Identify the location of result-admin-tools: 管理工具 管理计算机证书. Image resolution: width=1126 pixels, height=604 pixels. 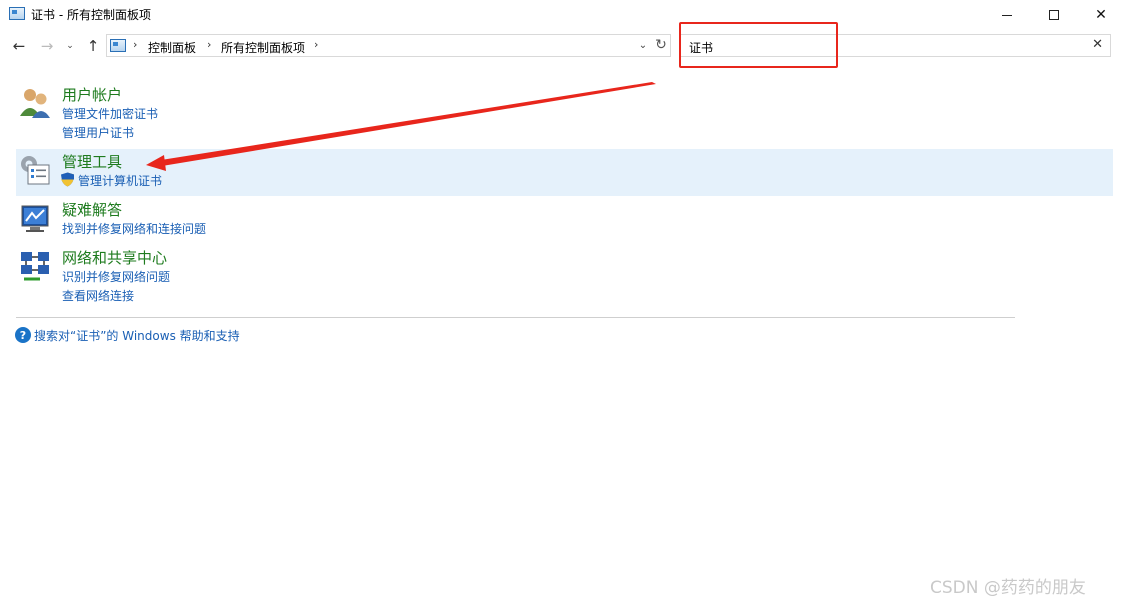
(564, 172).